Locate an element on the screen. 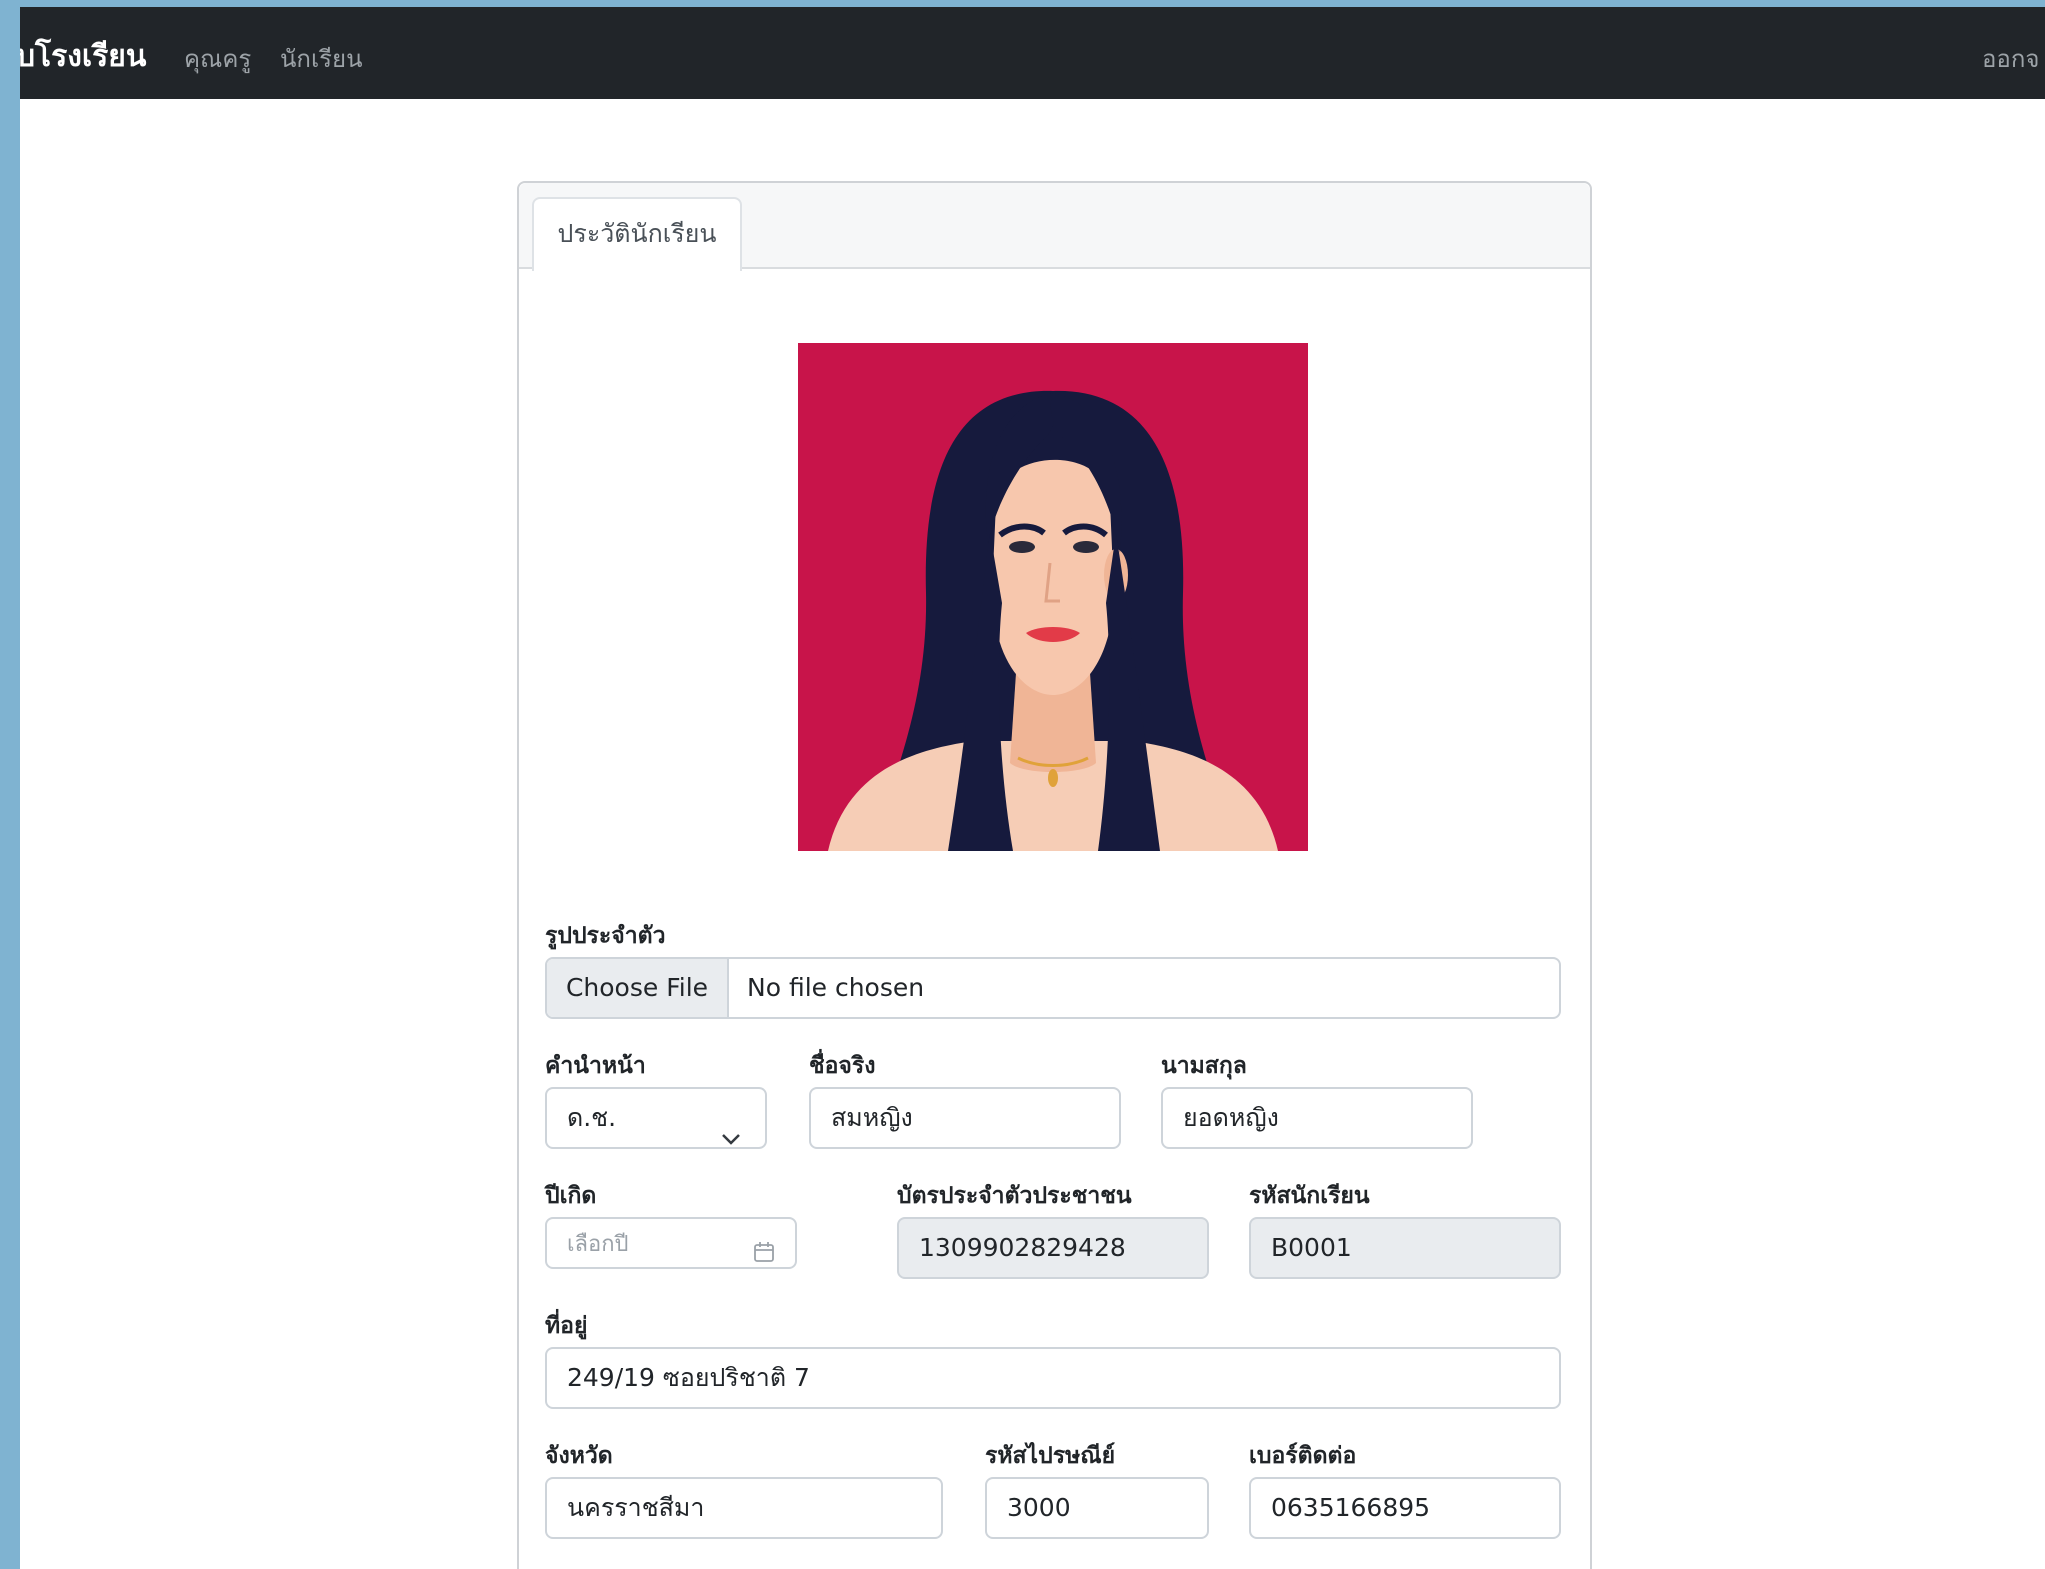  phone-label: เบอร์ติดต่อ is located at coordinates (1303, 1456).